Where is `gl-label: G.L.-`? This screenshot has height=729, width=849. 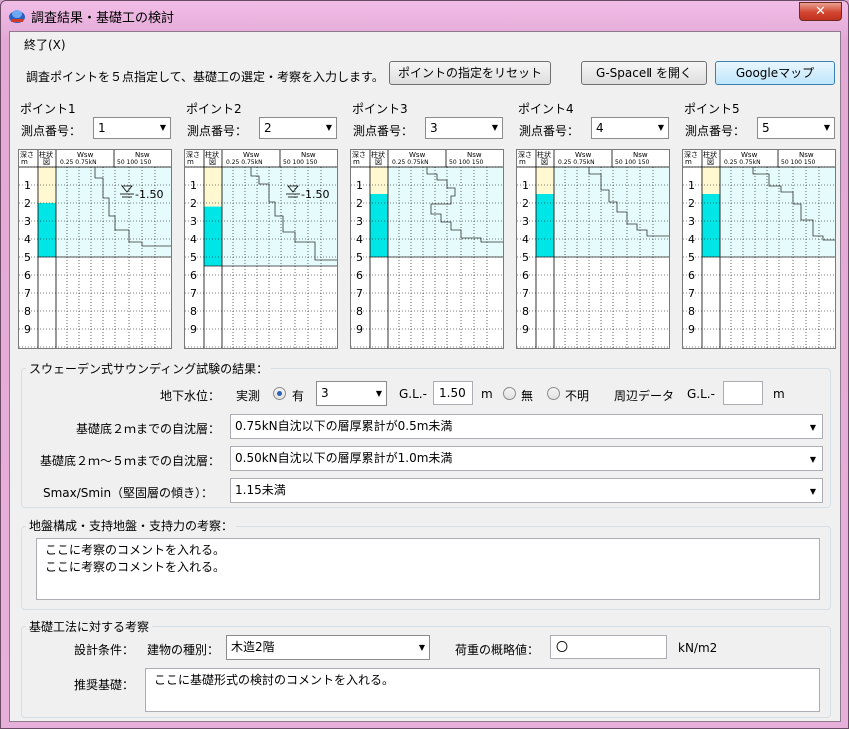
gl-label: G.L.- is located at coordinates (413, 394).